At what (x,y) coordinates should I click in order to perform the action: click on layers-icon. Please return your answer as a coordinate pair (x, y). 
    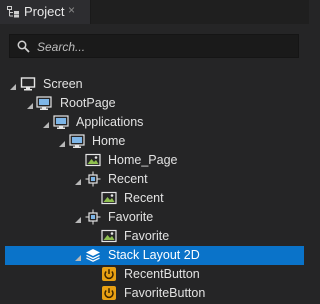
    Looking at the image, I should click on (93, 255).